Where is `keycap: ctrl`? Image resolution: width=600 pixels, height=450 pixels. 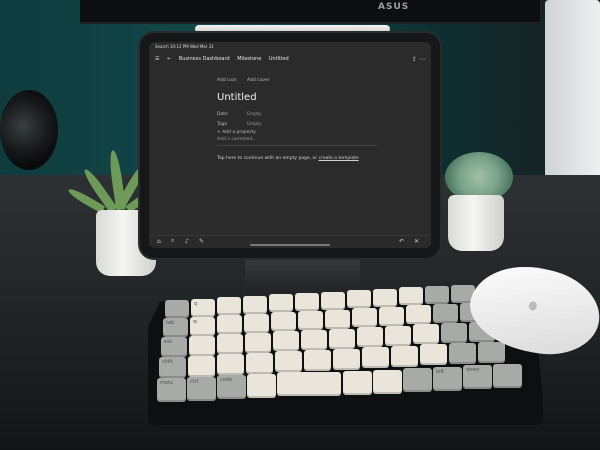 keycap: ctrl is located at coordinates (201, 388).